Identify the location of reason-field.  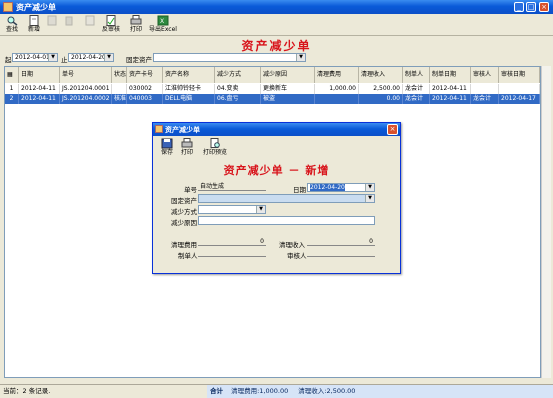
(286, 220).